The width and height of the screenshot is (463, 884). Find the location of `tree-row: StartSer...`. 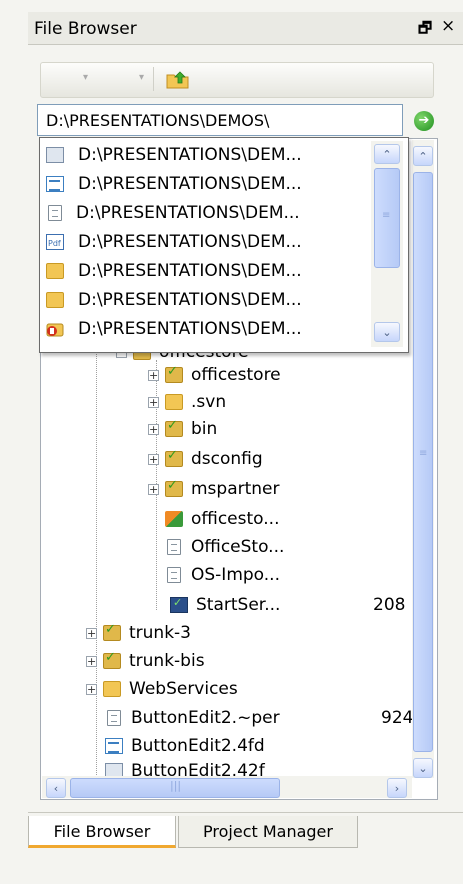

tree-row: StartSer... is located at coordinates (225, 605).